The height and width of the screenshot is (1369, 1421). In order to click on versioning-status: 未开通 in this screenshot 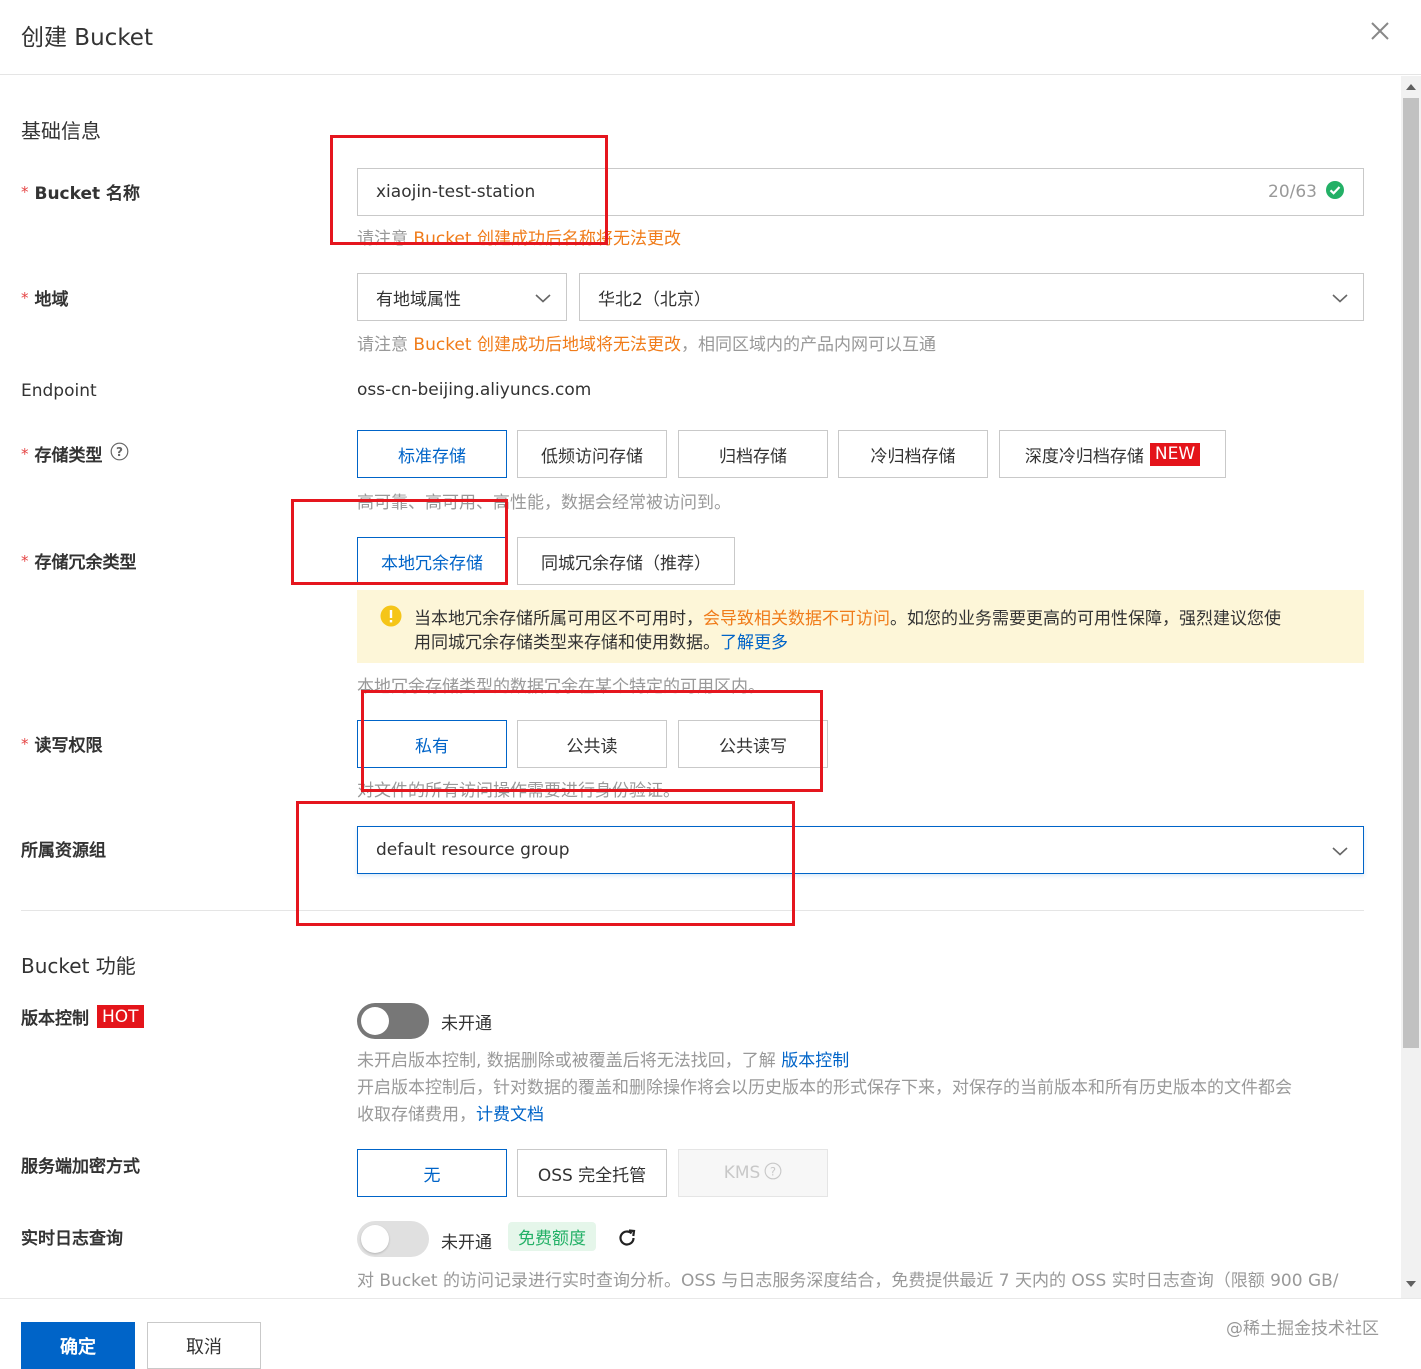, I will do `click(466, 1024)`.